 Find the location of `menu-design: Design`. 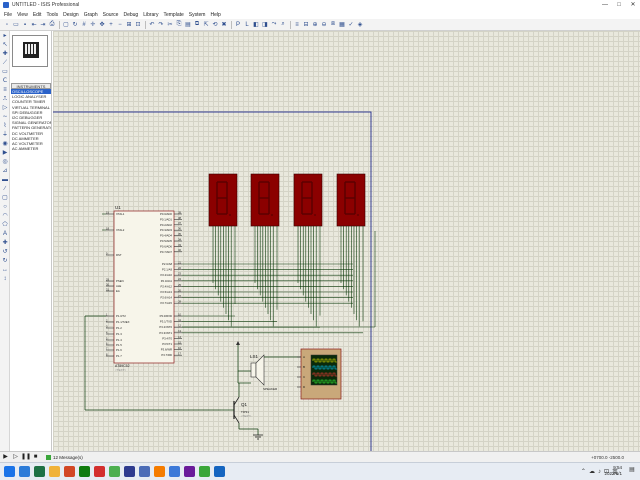

menu-design: Design is located at coordinates (71, 15).